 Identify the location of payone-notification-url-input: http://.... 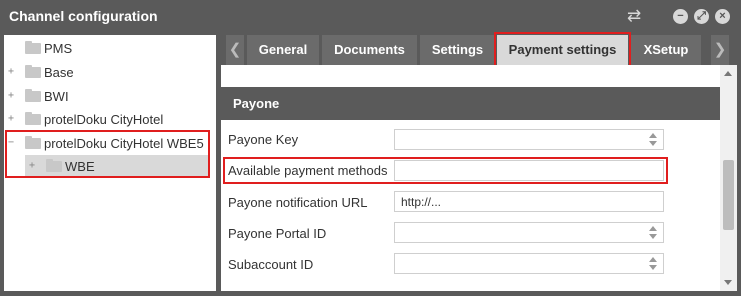
(529, 201).